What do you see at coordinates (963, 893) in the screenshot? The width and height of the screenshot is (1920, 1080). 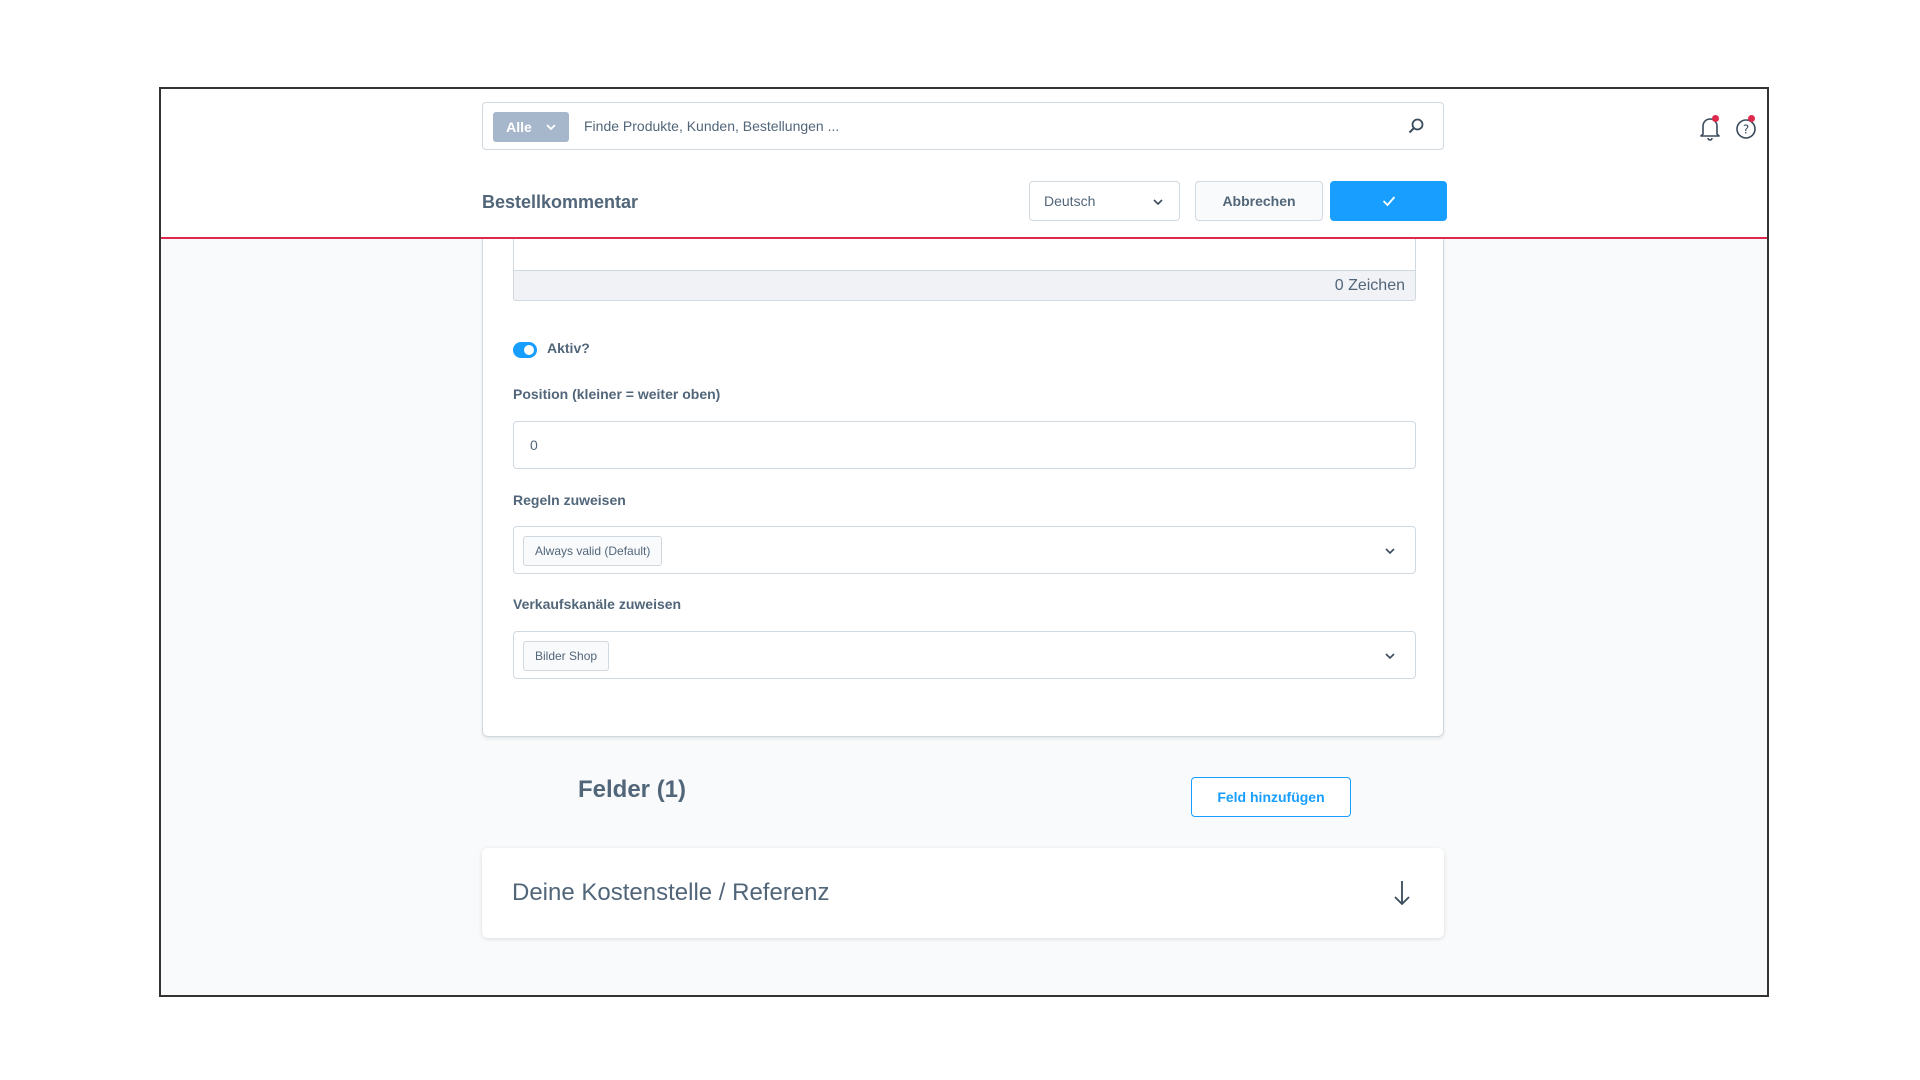 I see `field-item: Deine Kostenstelle / Referenz` at bounding box center [963, 893].